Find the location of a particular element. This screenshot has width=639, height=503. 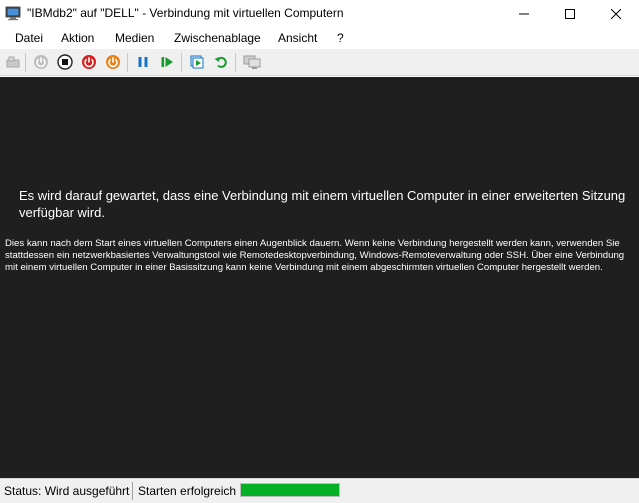

save-state-button is located at coordinates (113, 62).